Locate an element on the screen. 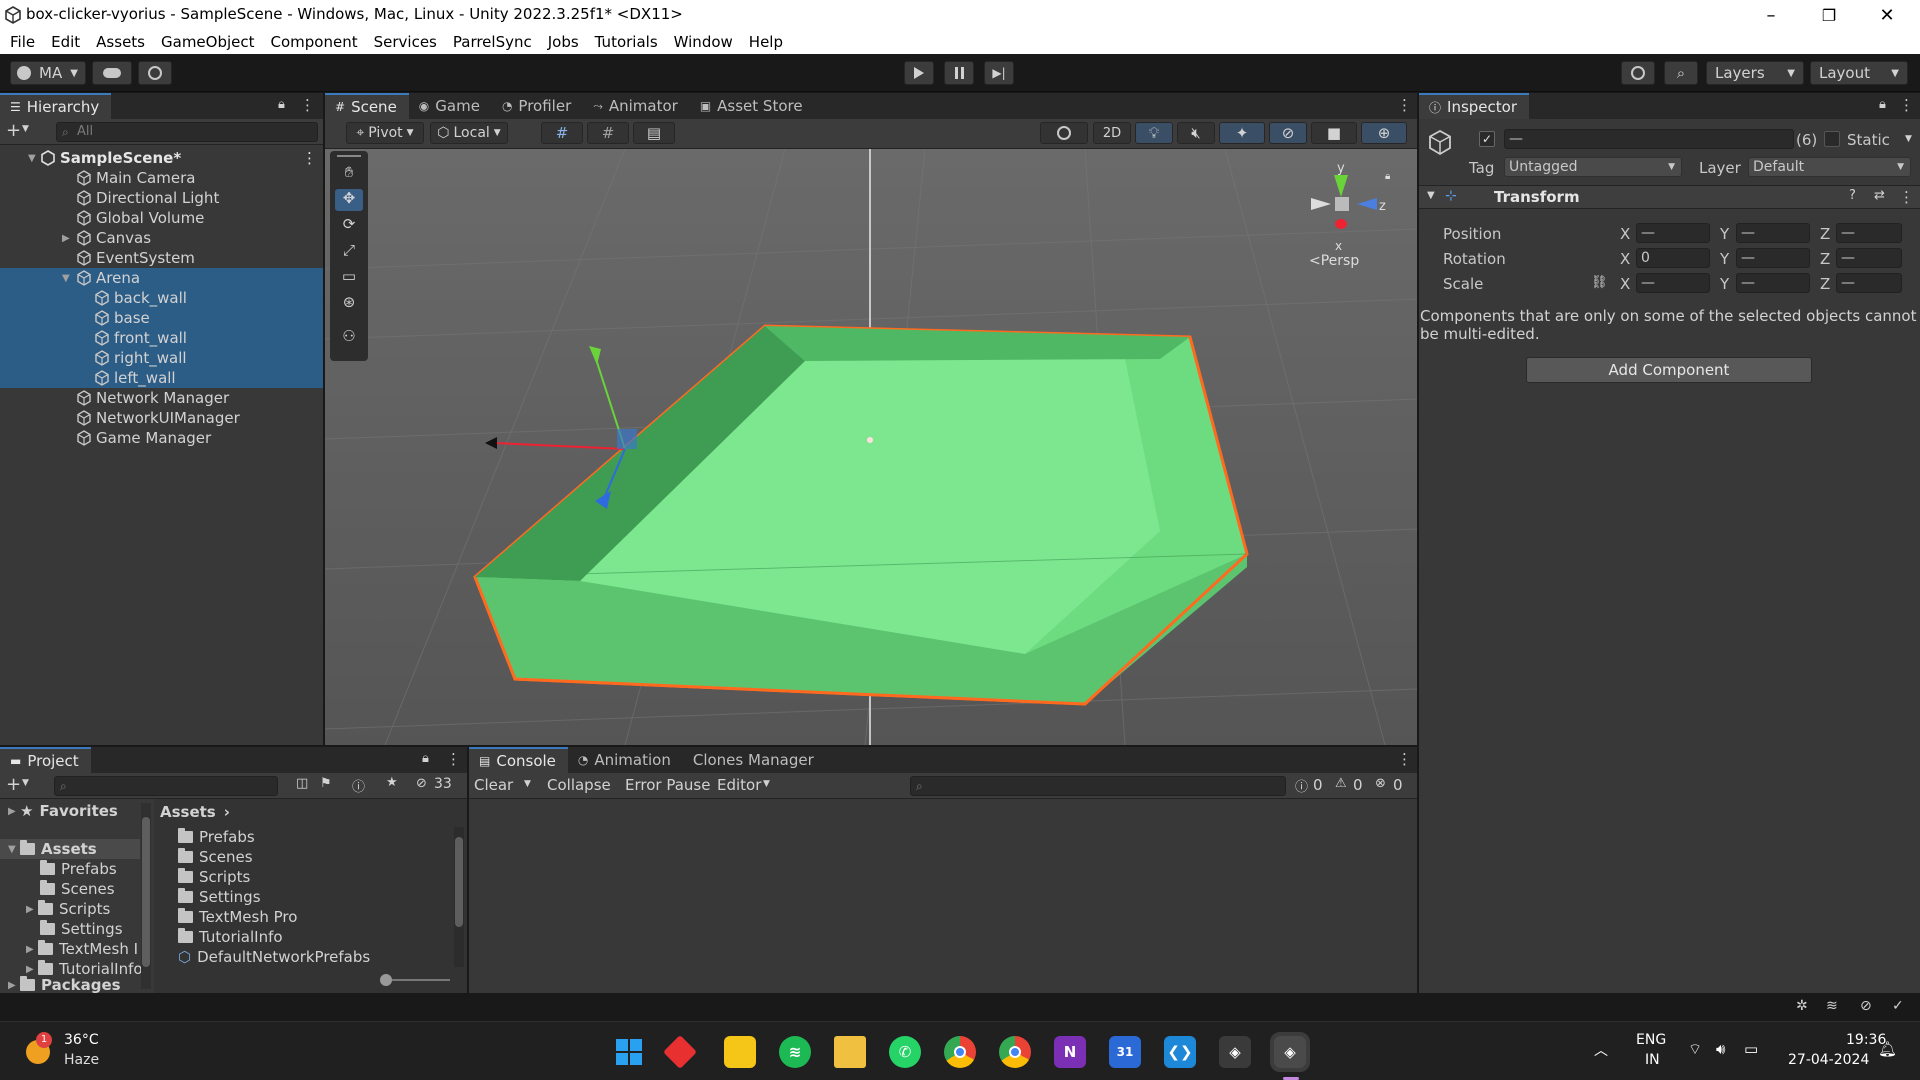 Image resolution: width=1920 pixels, height=1080 pixels. project-file-item: Settings is located at coordinates (299, 897).